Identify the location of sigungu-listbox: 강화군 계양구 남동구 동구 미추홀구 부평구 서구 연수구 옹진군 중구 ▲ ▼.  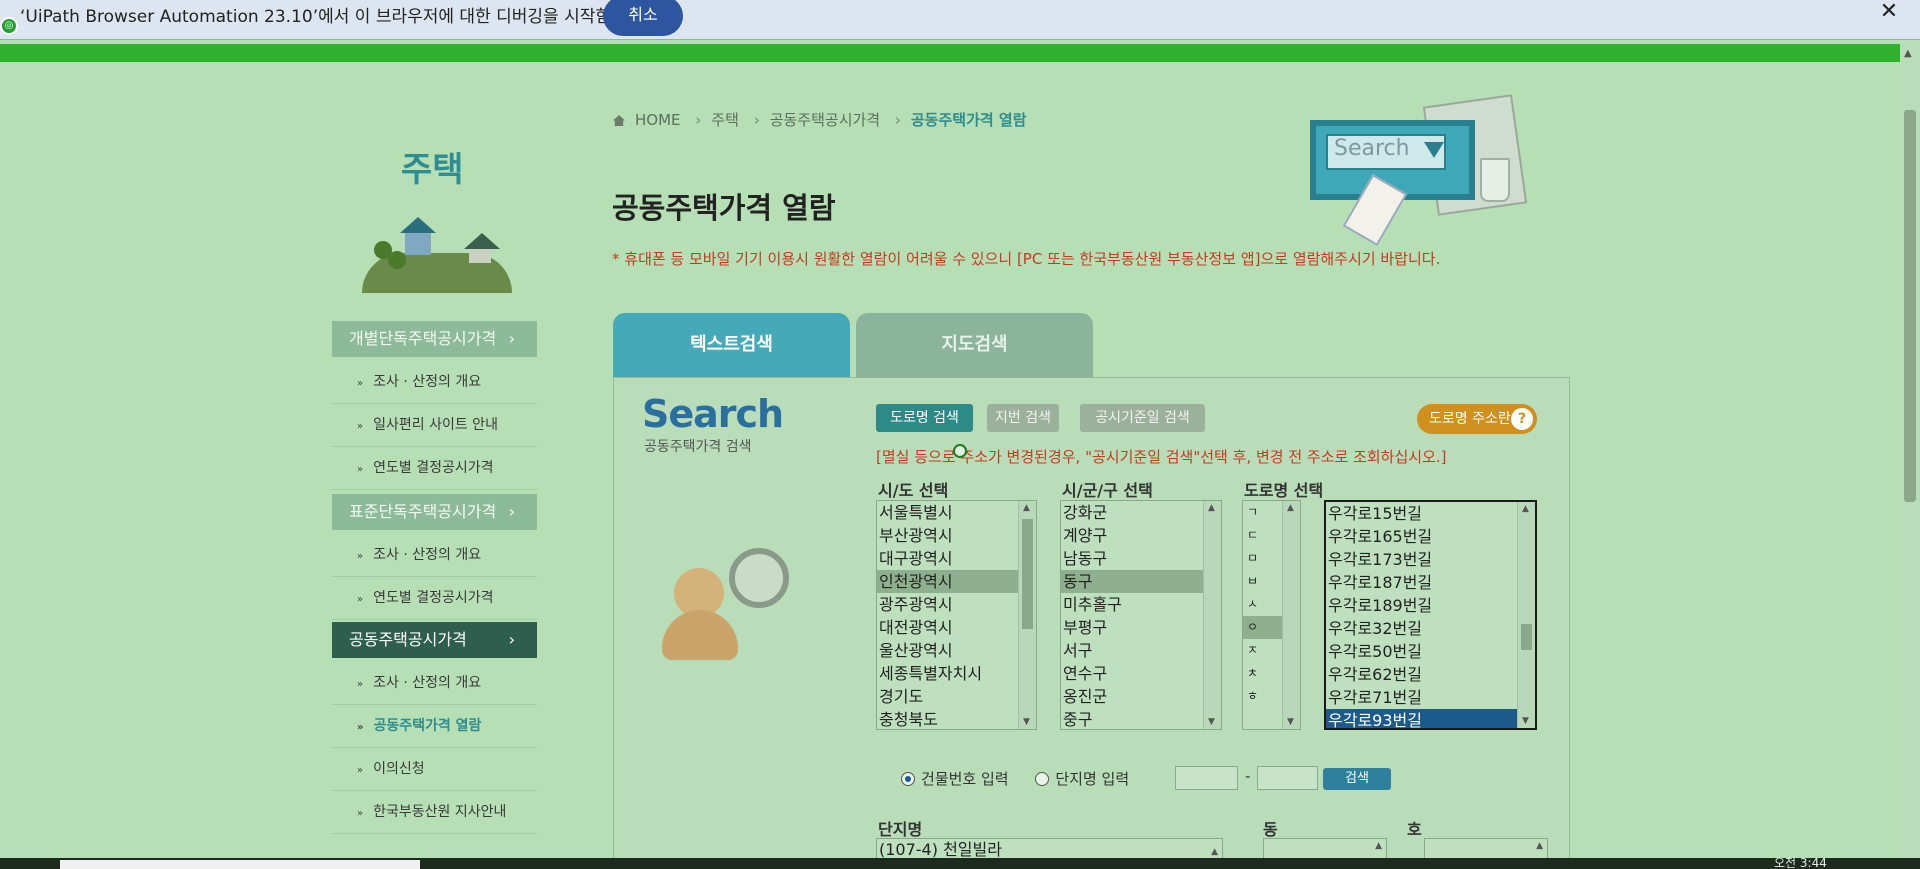
(1141, 615).